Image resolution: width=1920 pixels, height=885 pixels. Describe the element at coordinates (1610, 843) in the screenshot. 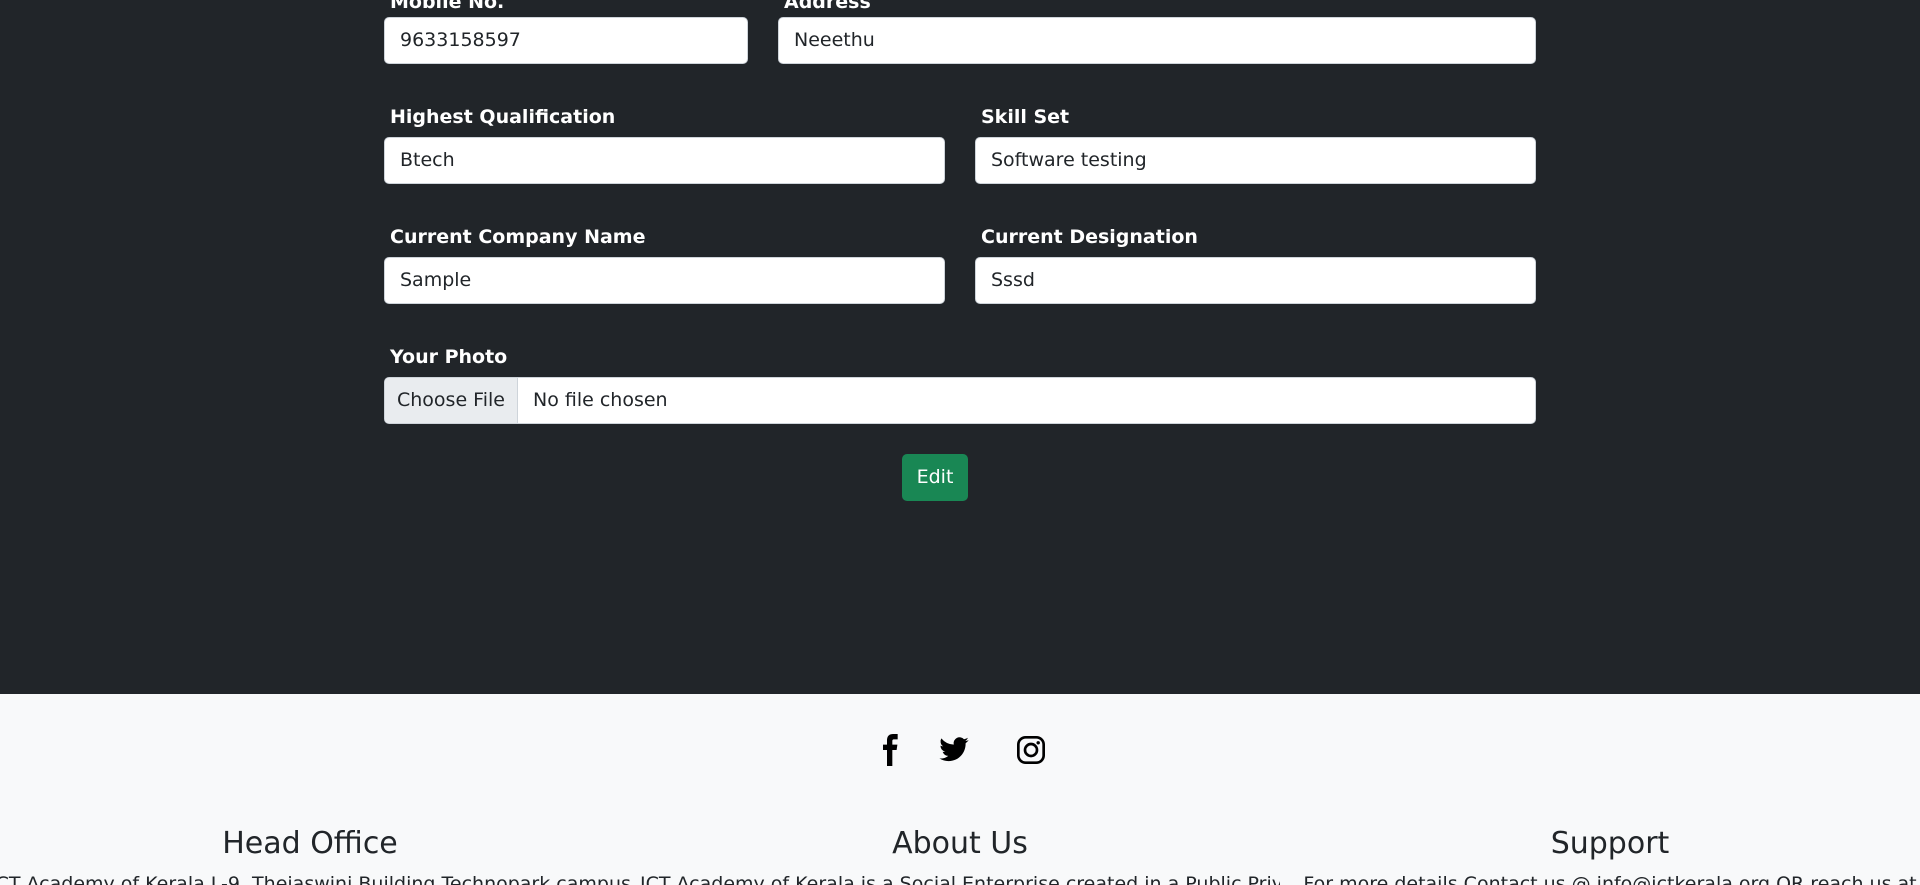

I see `support-title: Support` at that location.